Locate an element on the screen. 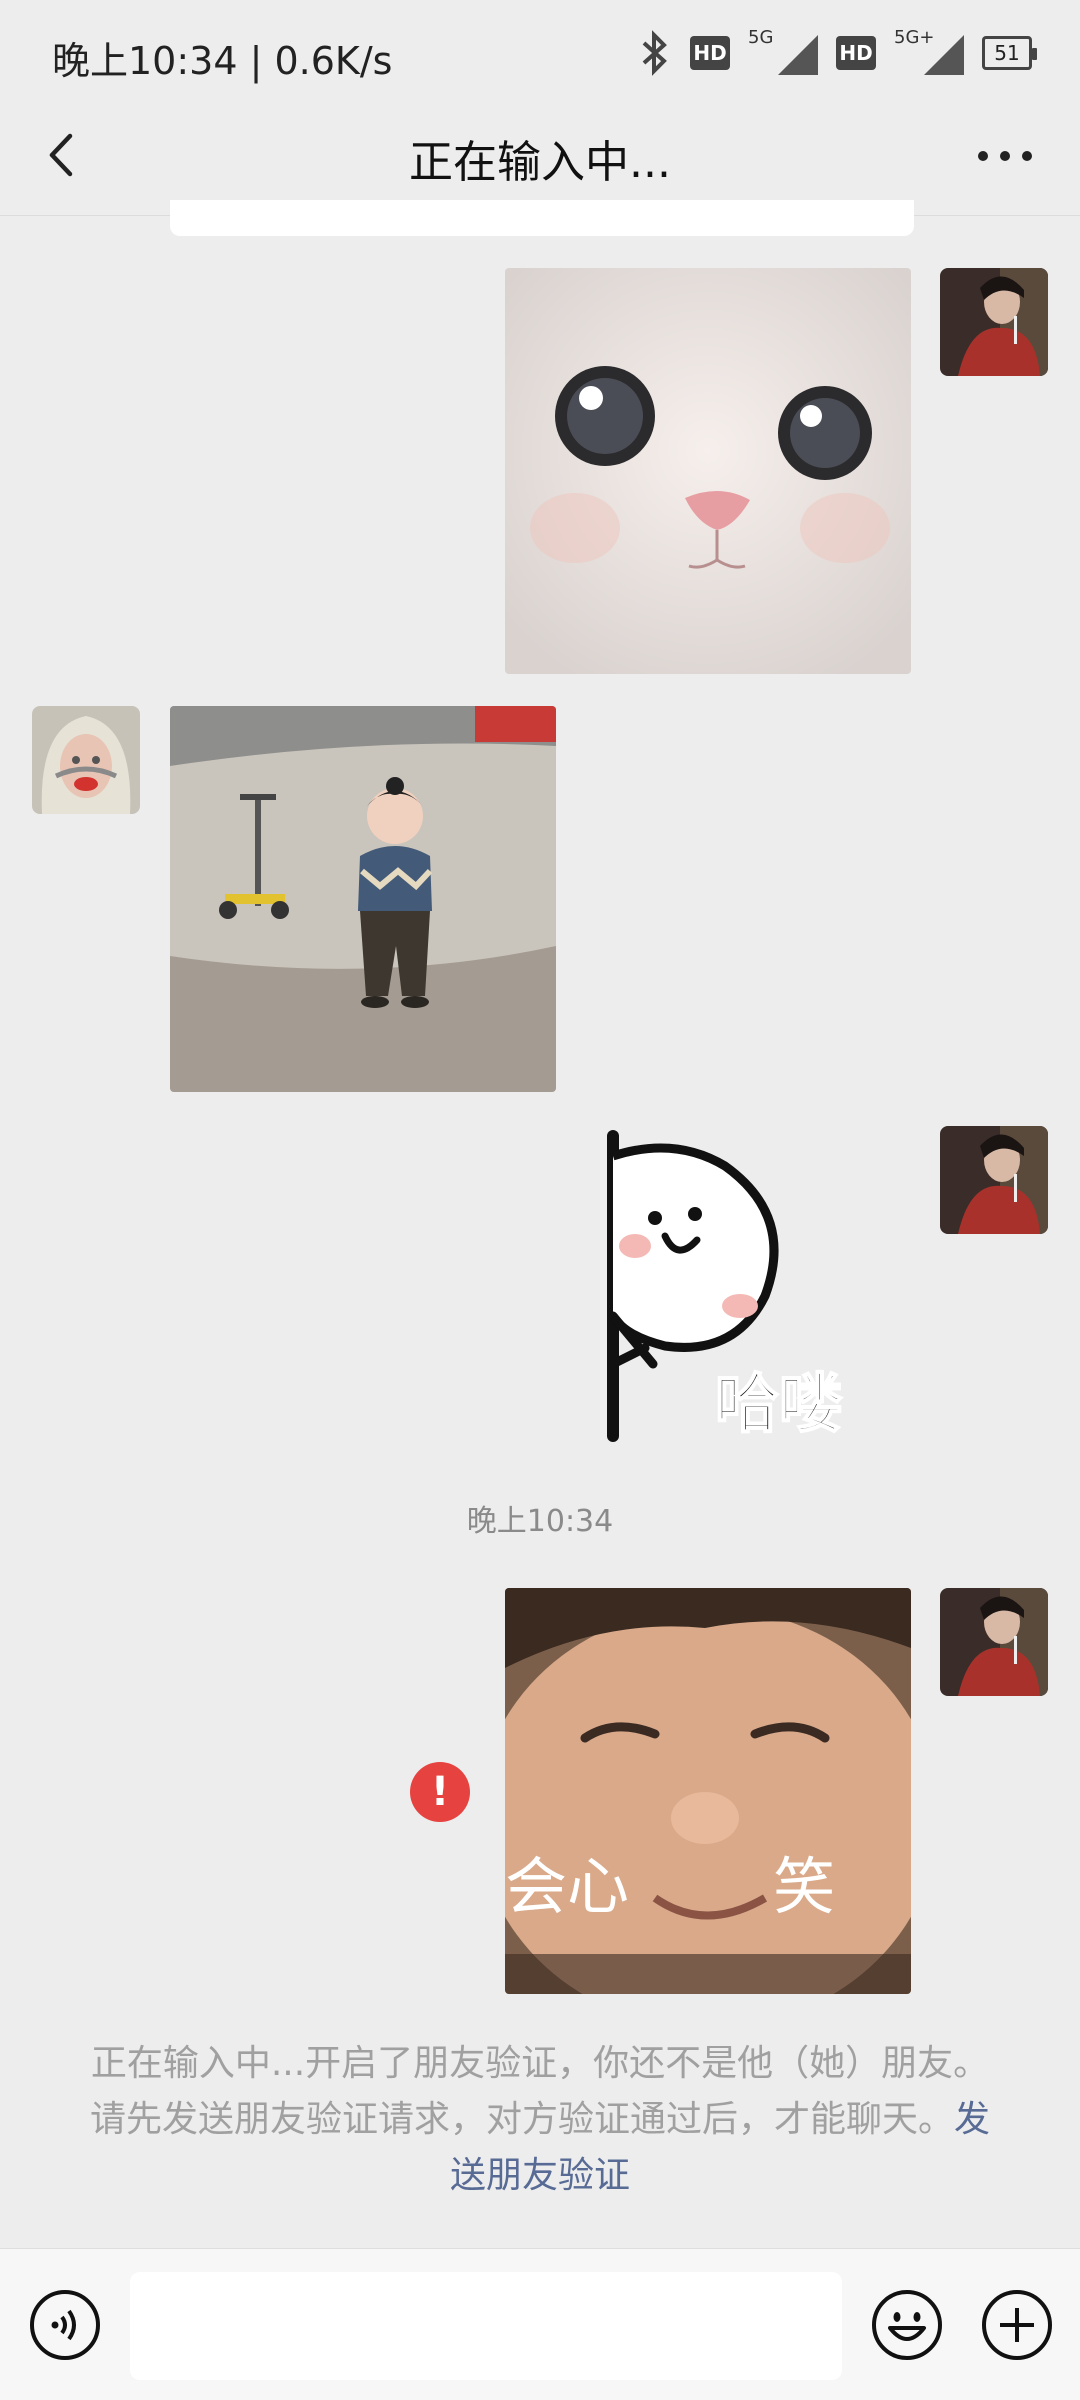 The height and width of the screenshot is (2400, 1080). plus-icon is located at coordinates (1017, 2325).